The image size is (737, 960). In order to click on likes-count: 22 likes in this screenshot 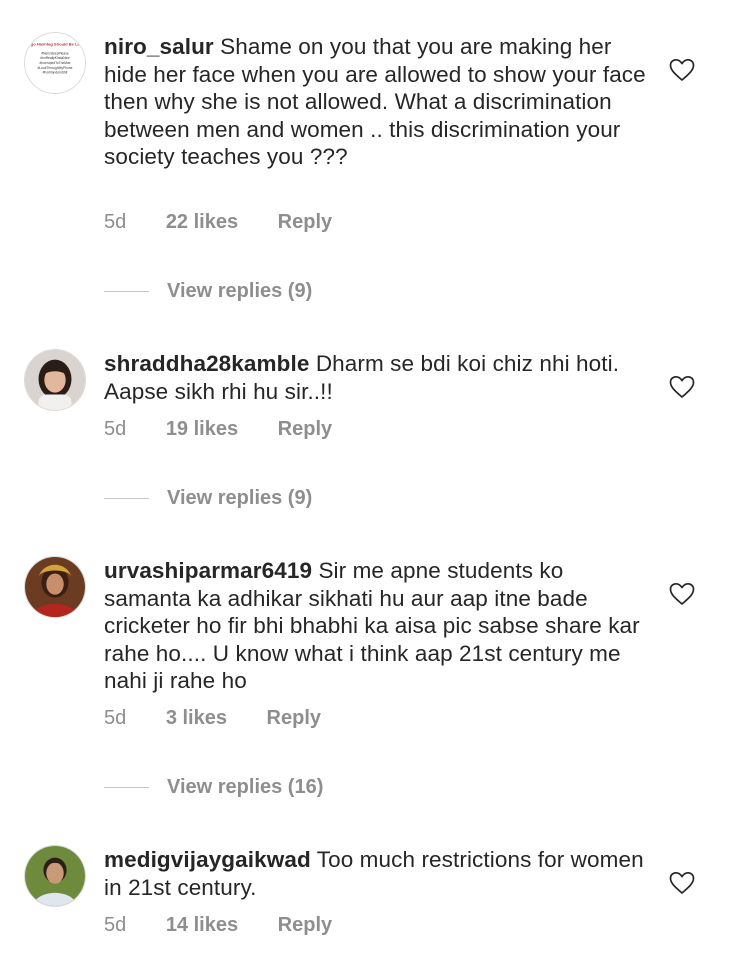, I will do `click(202, 222)`.